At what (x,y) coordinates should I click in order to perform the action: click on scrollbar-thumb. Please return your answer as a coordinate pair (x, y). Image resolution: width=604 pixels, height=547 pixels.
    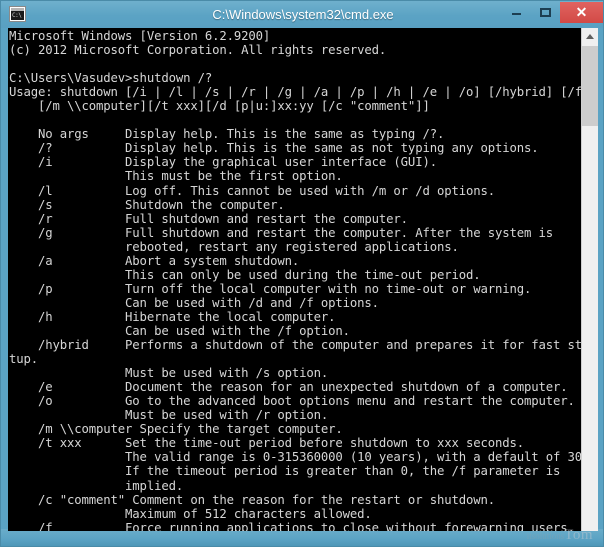
    Looking at the image, I should click on (590, 86).